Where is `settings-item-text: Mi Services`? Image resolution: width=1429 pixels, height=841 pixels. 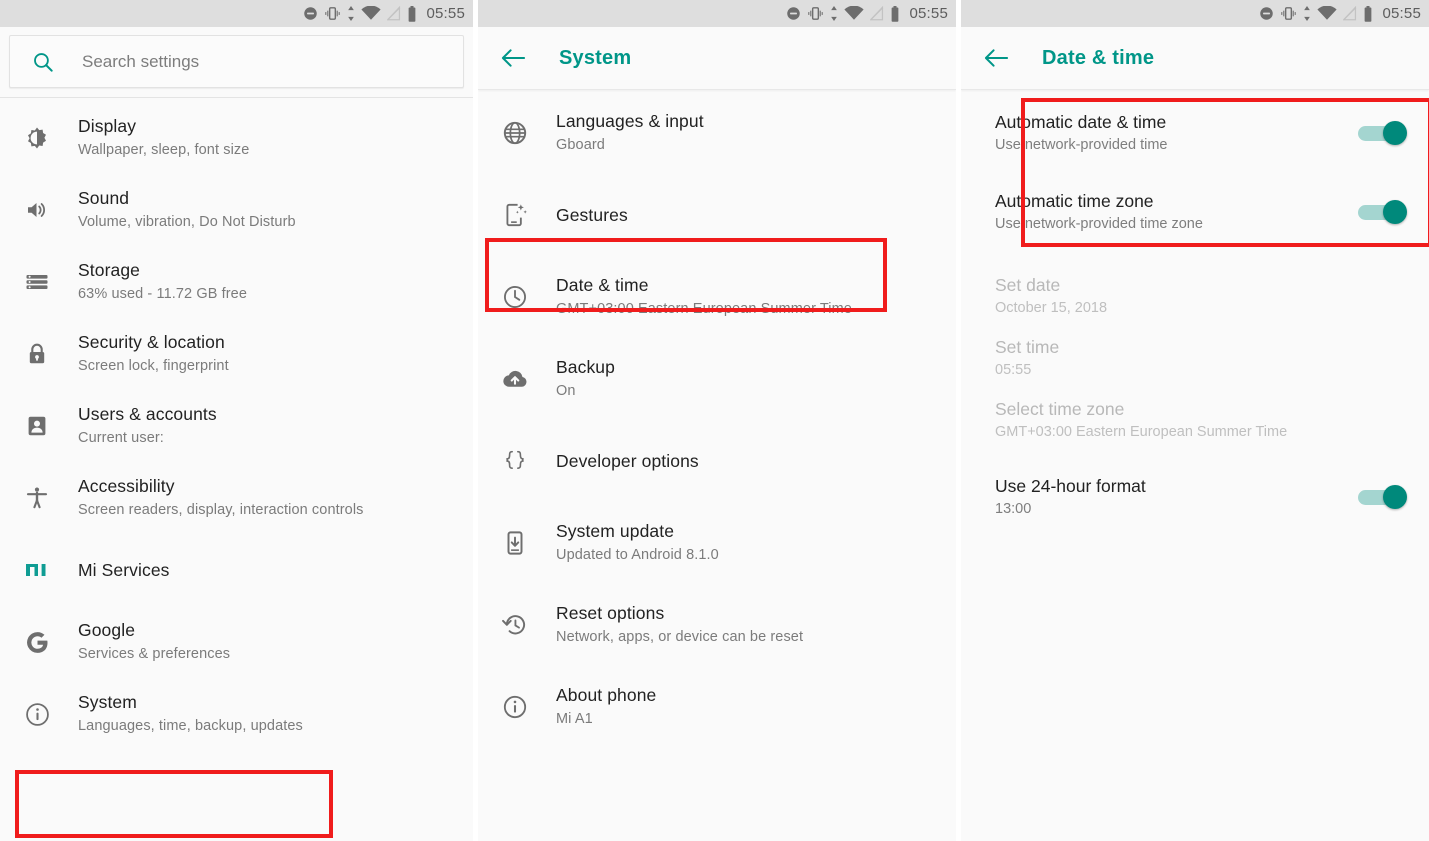 settings-item-text: Mi Services is located at coordinates (115, 570).